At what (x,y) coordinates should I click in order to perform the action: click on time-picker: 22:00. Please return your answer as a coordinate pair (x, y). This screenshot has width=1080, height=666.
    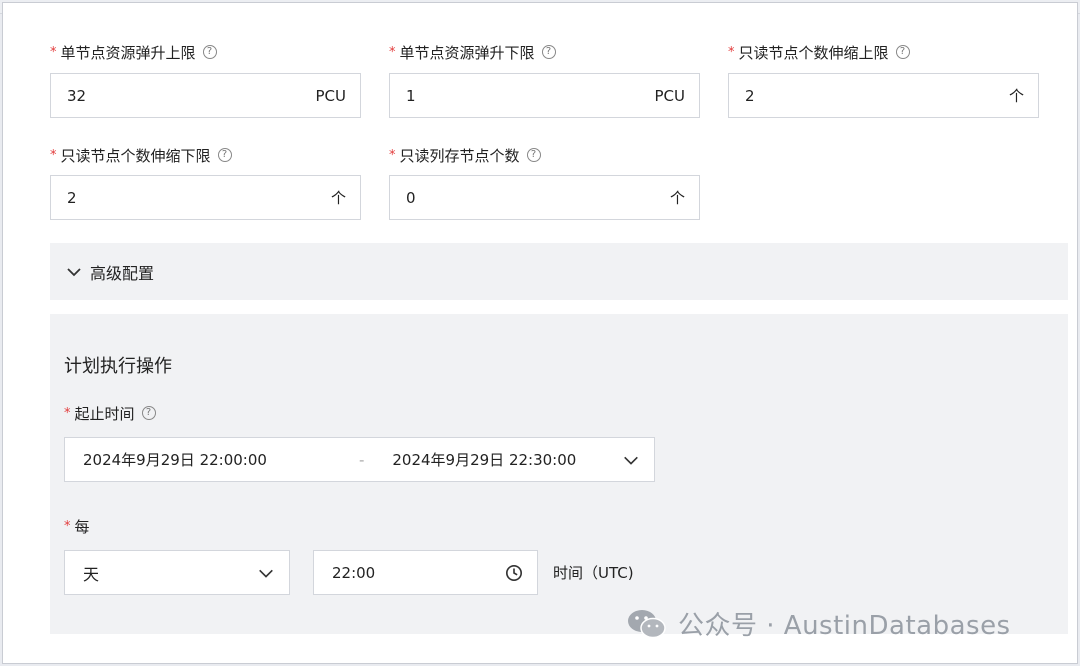
    Looking at the image, I should click on (425, 572).